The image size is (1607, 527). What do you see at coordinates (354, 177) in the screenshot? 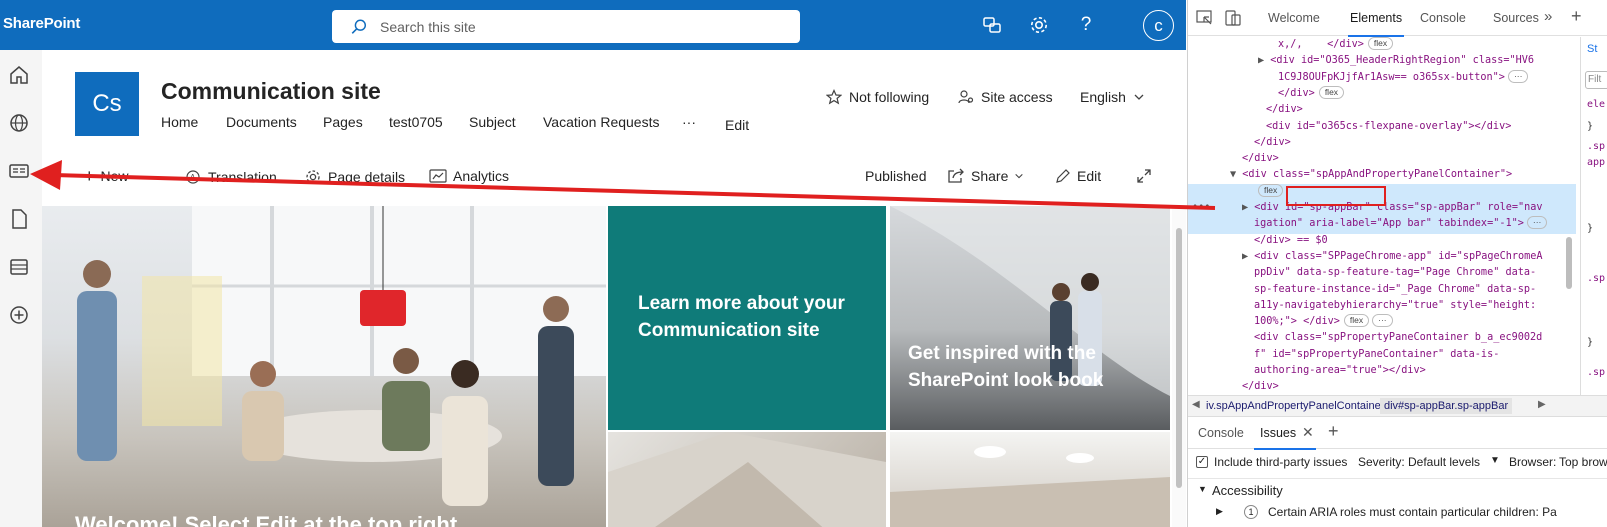
I see `page-details-button: Page details` at bounding box center [354, 177].